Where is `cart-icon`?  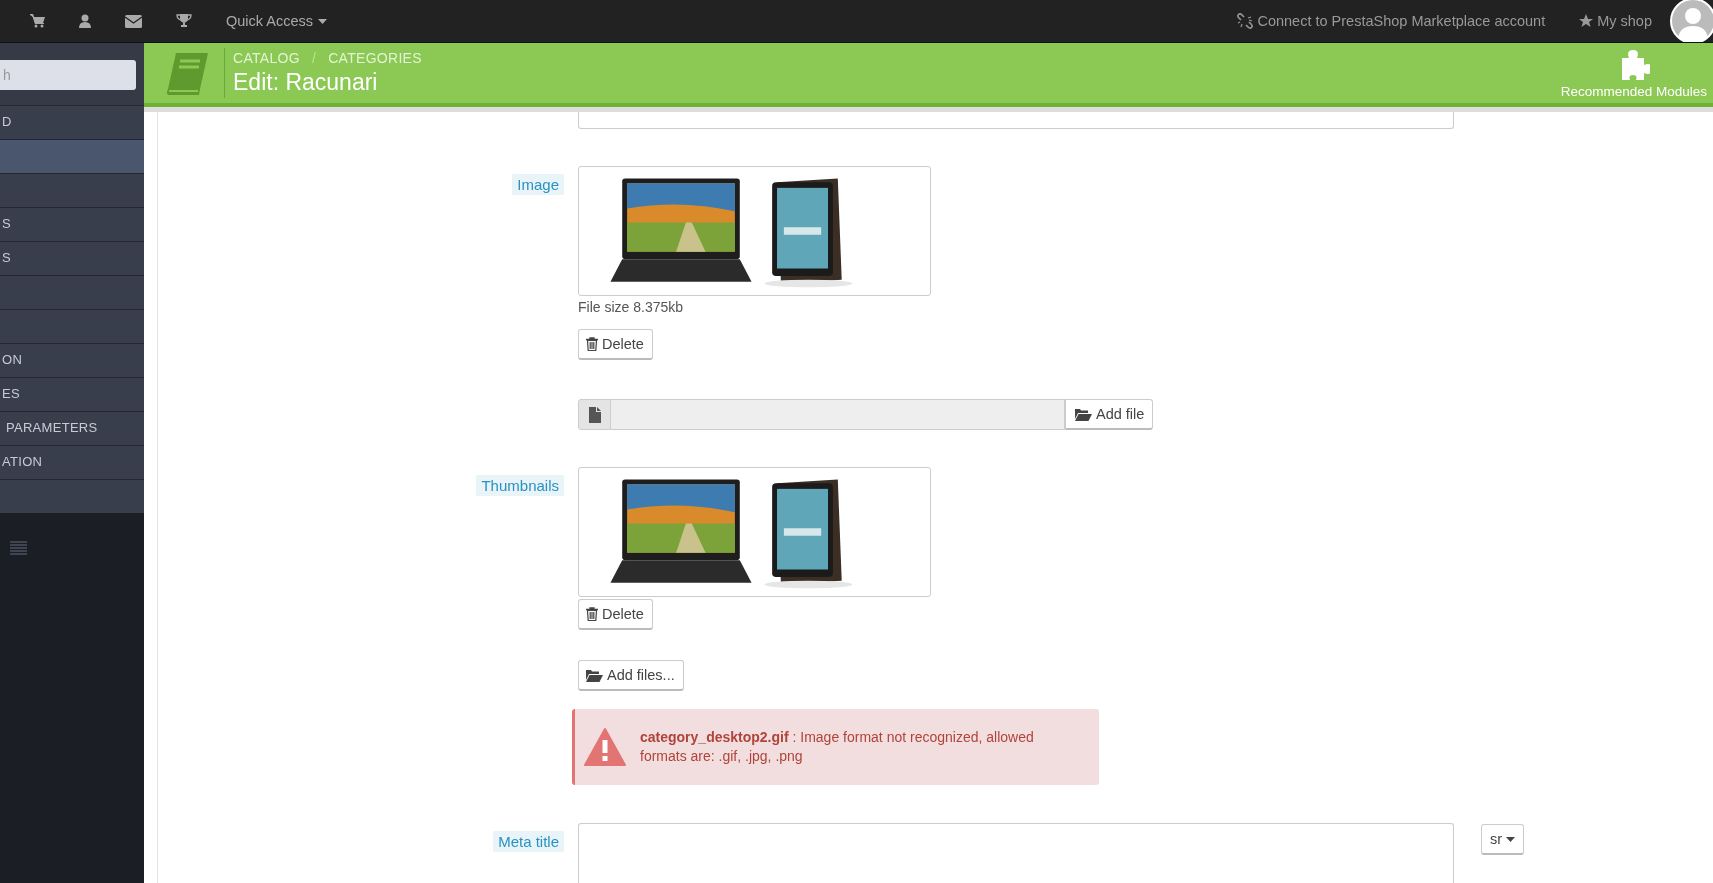 cart-icon is located at coordinates (37, 21).